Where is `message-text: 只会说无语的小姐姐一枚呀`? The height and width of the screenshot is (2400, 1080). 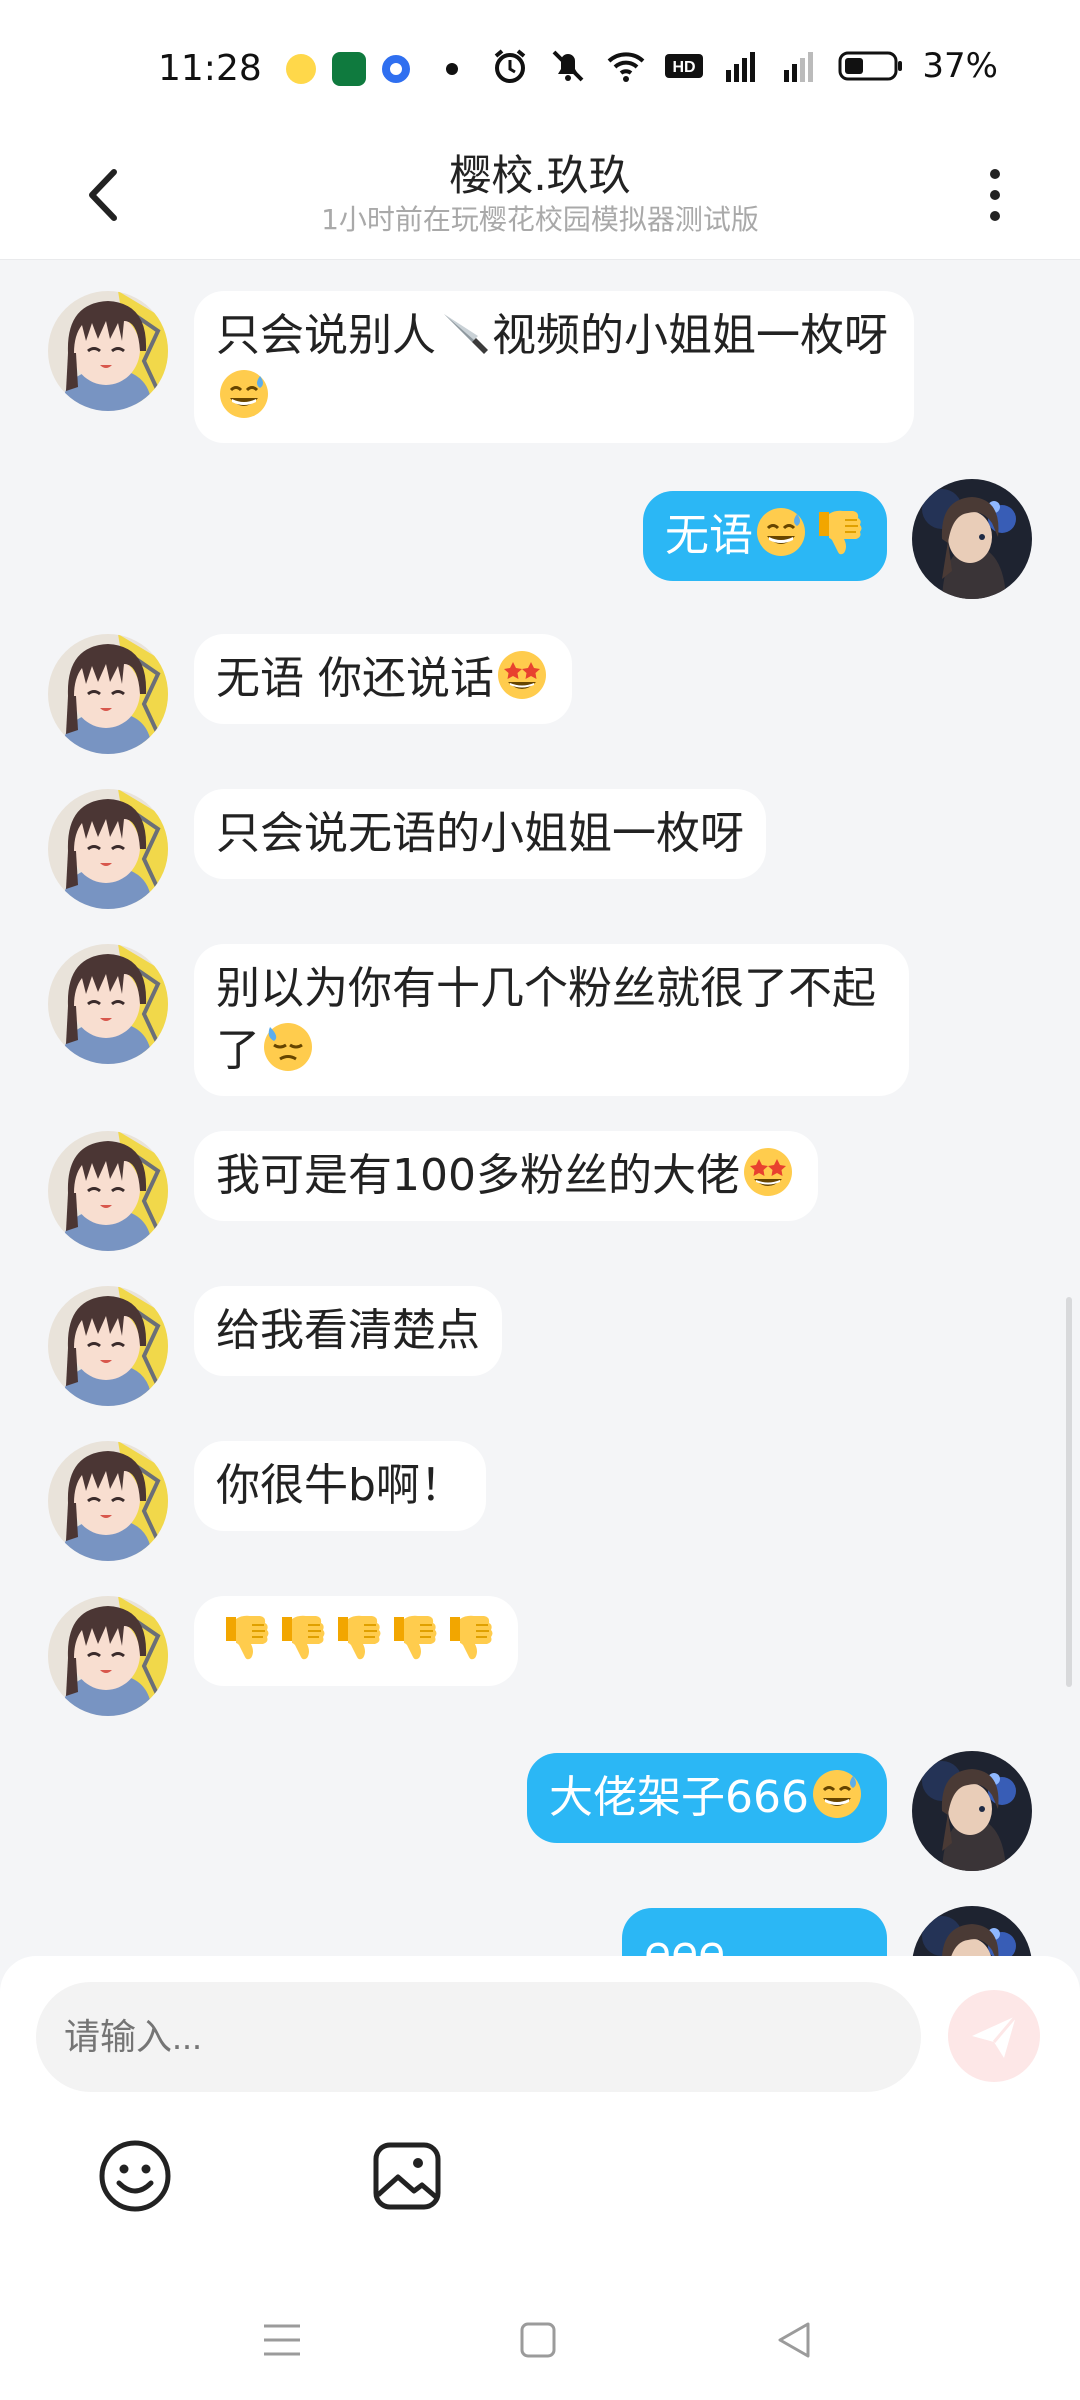 message-text: 只会说无语的小姐姐一枚呀 is located at coordinates (480, 833).